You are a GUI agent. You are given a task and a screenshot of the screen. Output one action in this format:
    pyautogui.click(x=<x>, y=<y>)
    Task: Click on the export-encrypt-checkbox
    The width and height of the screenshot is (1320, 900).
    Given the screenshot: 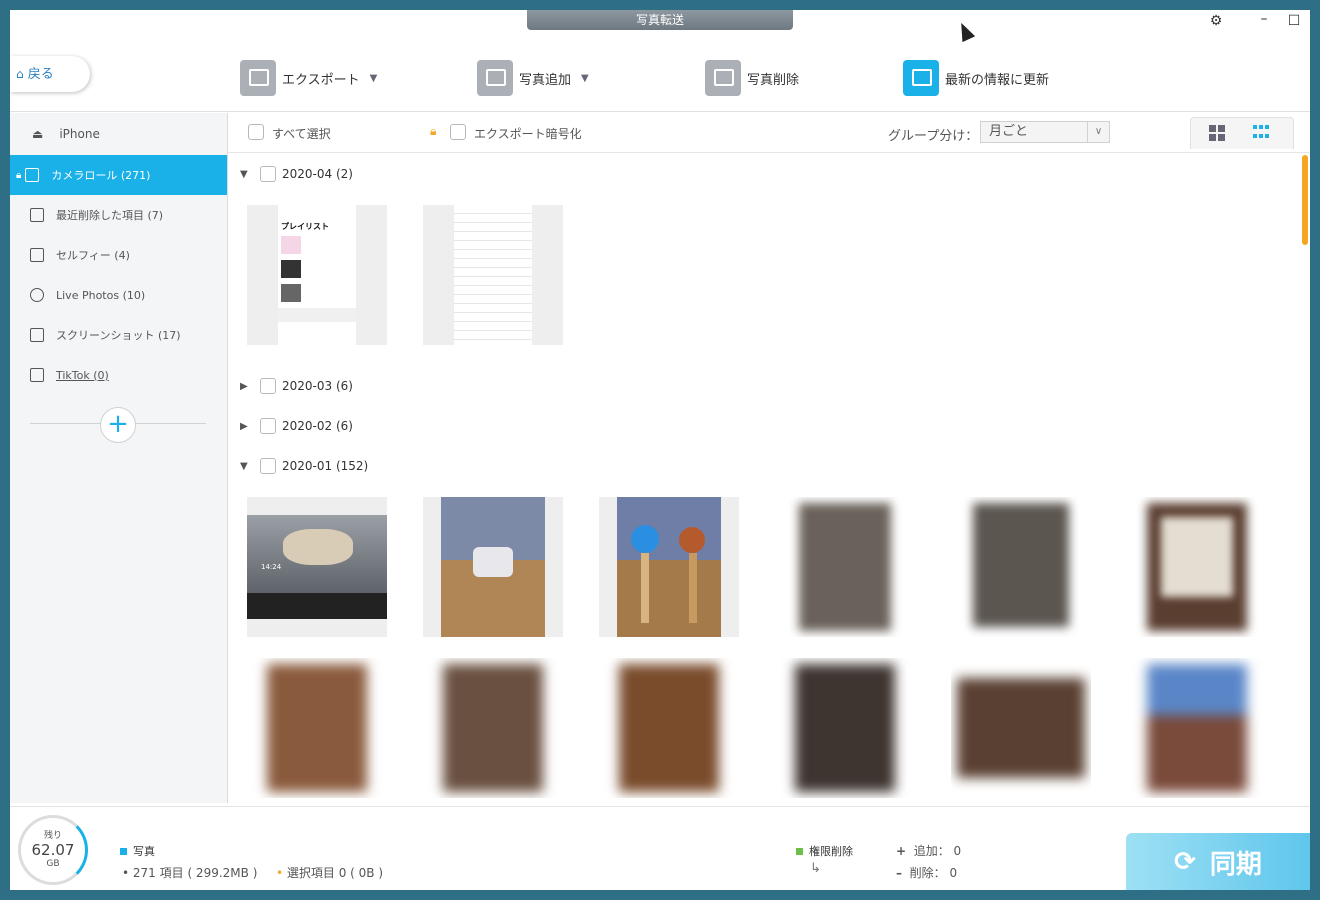 What is the action you would take?
    pyautogui.click(x=458, y=132)
    